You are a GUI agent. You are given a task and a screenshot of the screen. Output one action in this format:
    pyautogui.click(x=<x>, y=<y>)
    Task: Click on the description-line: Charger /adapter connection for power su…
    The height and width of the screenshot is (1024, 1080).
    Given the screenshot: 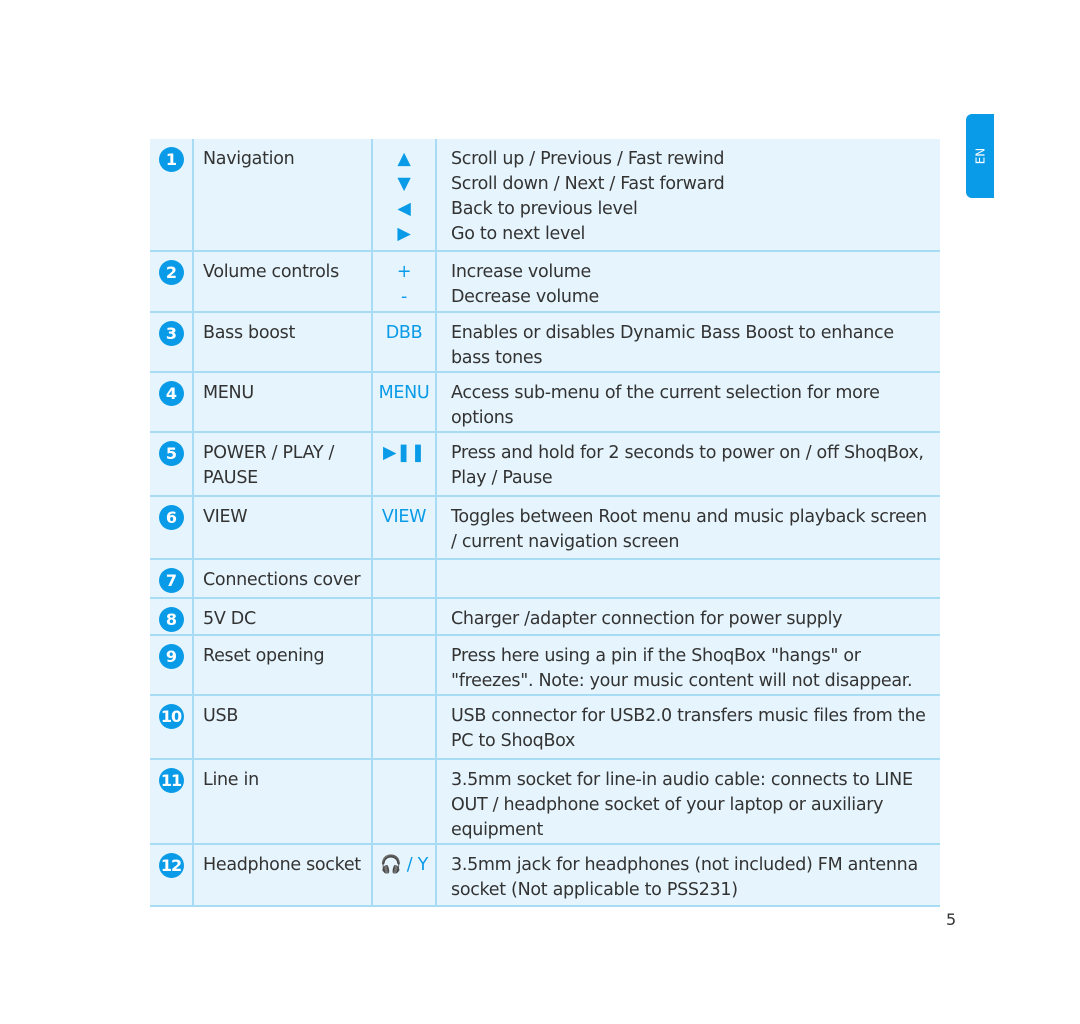 What is the action you would take?
    pyautogui.click(x=647, y=619)
    